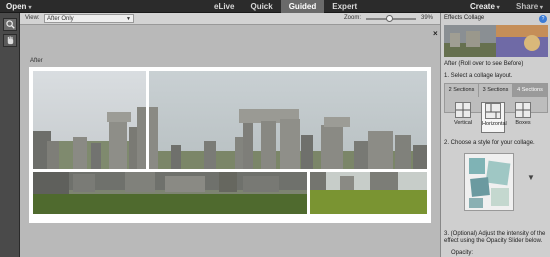 This screenshot has width=550, height=257. I want to click on mode-tabs: eLive Quick Guided Expert, so click(285, 6).